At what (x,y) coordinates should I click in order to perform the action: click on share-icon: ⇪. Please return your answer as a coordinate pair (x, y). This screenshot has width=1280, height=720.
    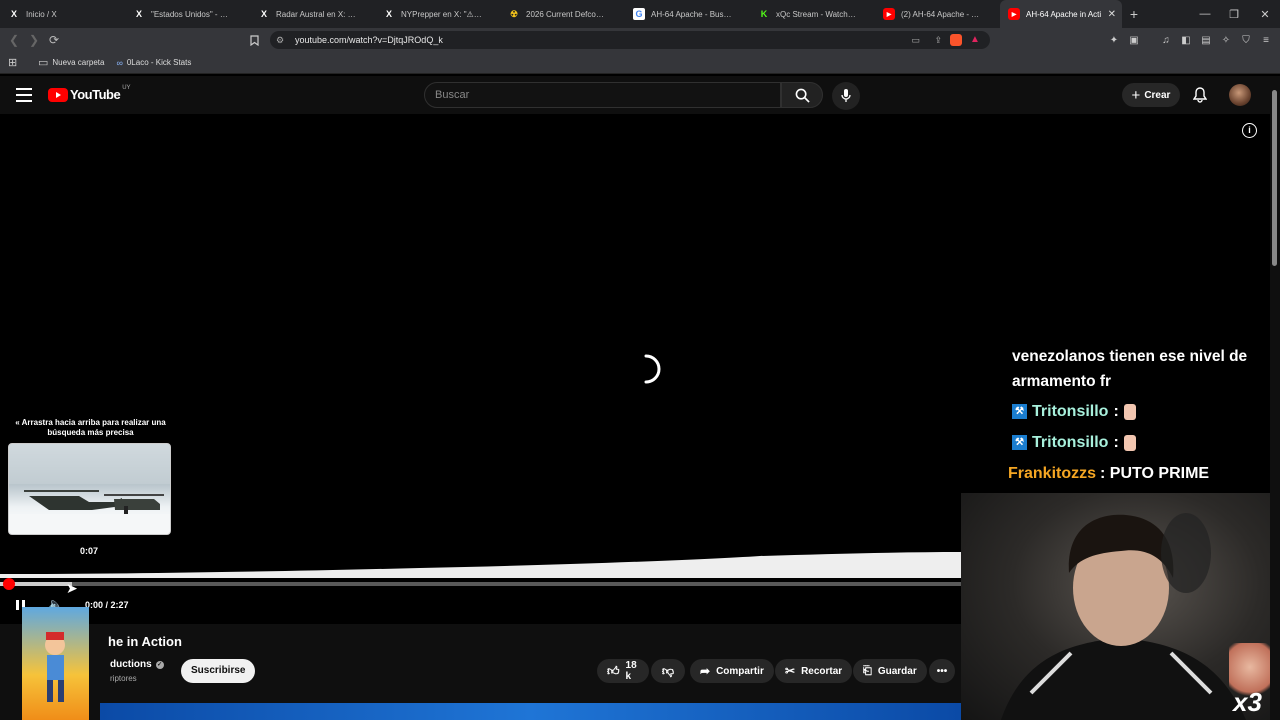
    Looking at the image, I should click on (938, 40).